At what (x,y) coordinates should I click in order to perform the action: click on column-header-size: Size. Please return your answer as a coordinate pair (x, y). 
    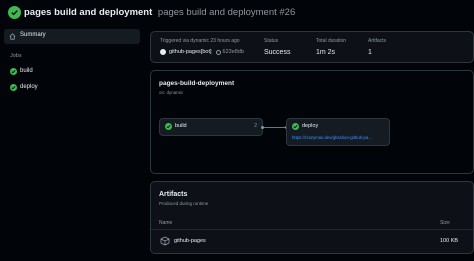
    Looking at the image, I should click on (445, 223).